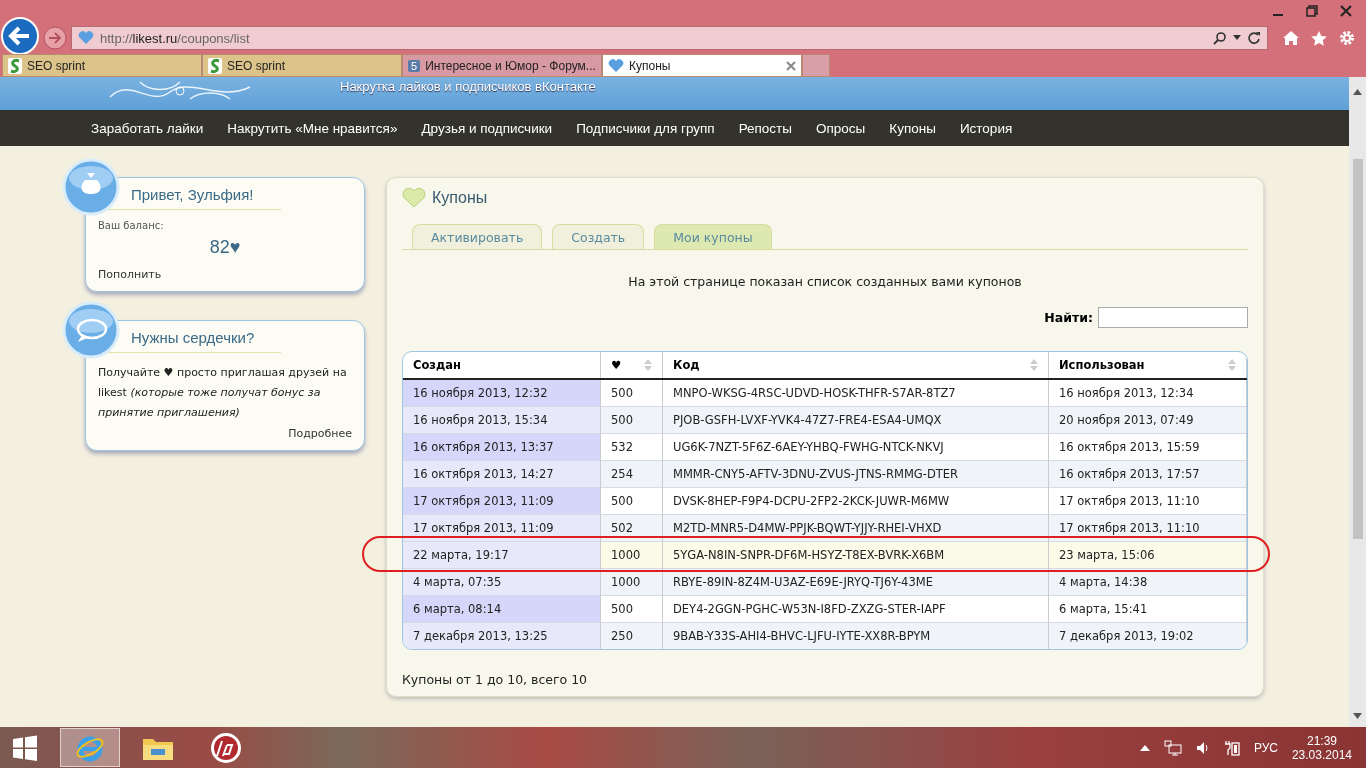 This screenshot has width=1366, height=768. What do you see at coordinates (495, 679) in the screenshot?
I see `pagination-info: Купоны от 1 до 10, всего 10` at bounding box center [495, 679].